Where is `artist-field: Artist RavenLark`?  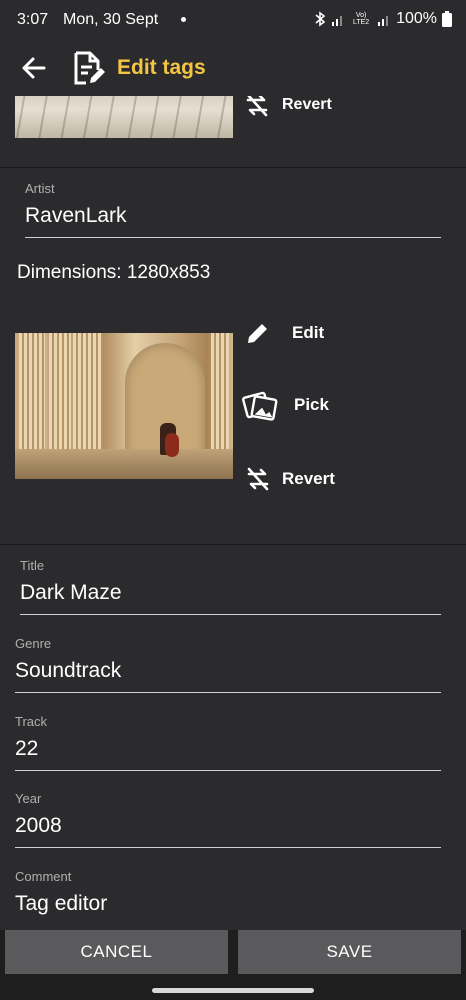
artist-field: Artist RavenLark is located at coordinates (233, 204).